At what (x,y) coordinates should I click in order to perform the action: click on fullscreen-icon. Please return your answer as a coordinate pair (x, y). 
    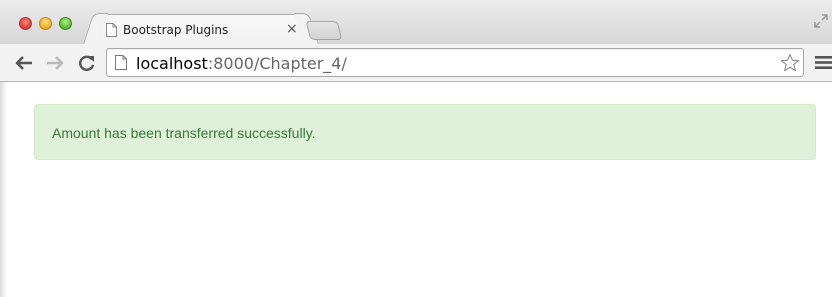
    Looking at the image, I should click on (821, 21).